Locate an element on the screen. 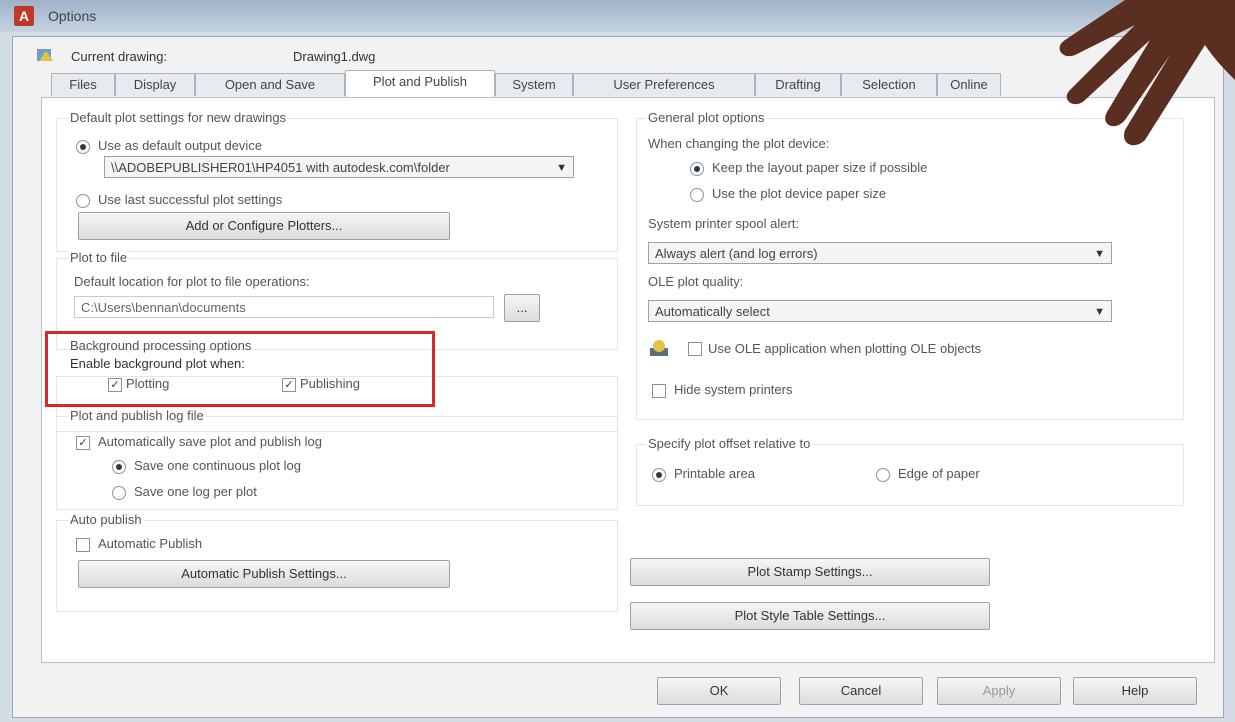 This screenshot has height=722, width=1235. edge-of-paper-label: Edge of paper is located at coordinates (939, 473).